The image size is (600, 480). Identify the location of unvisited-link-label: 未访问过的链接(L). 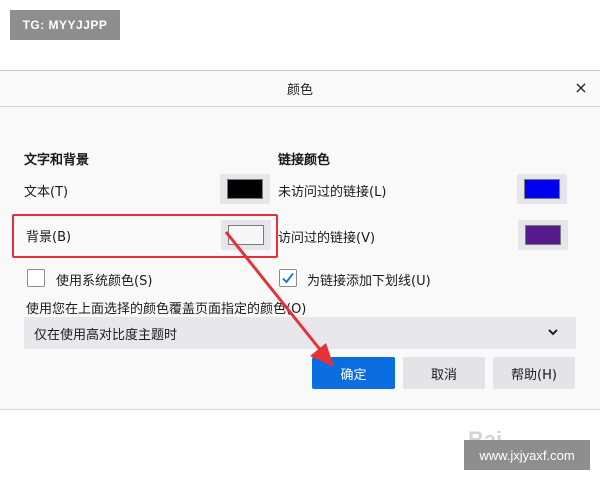
(332, 192).